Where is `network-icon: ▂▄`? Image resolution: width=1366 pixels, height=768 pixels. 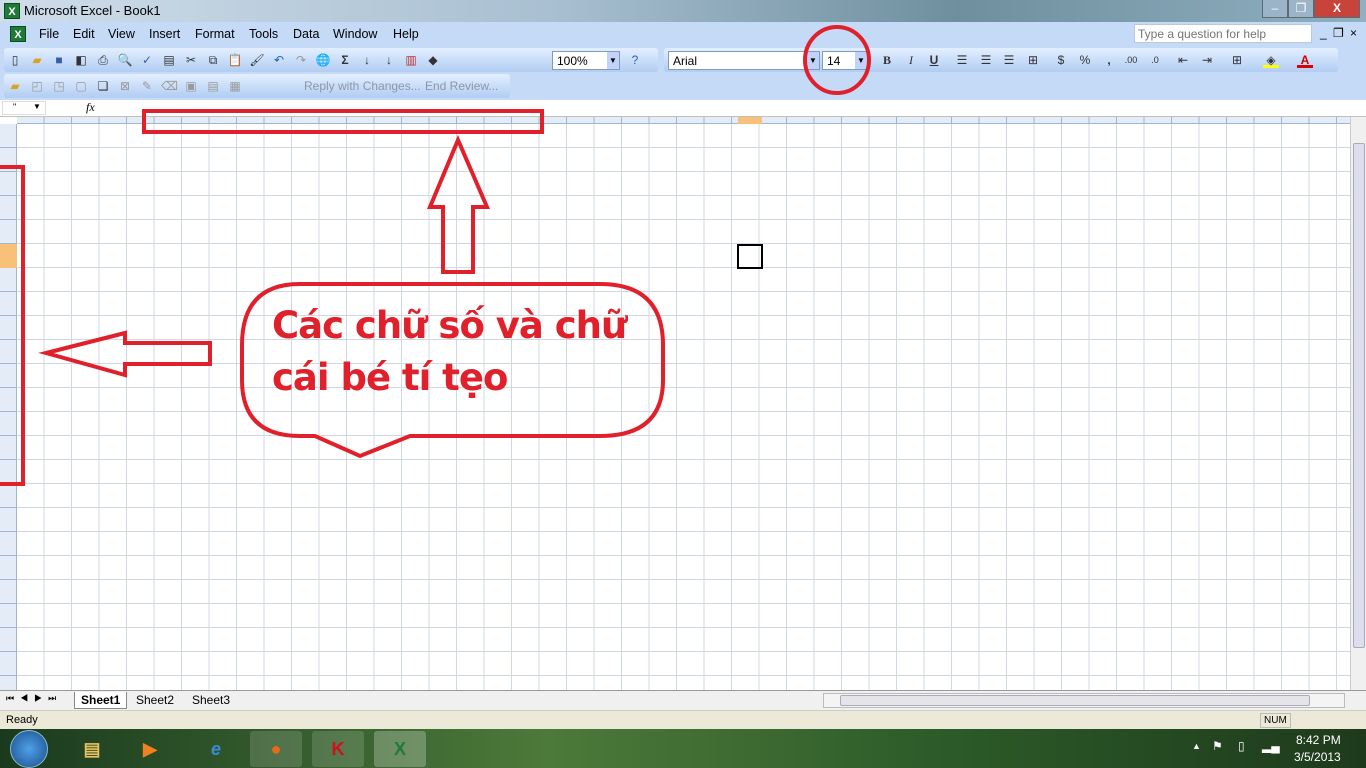 network-icon: ▂▄ is located at coordinates (1271, 746).